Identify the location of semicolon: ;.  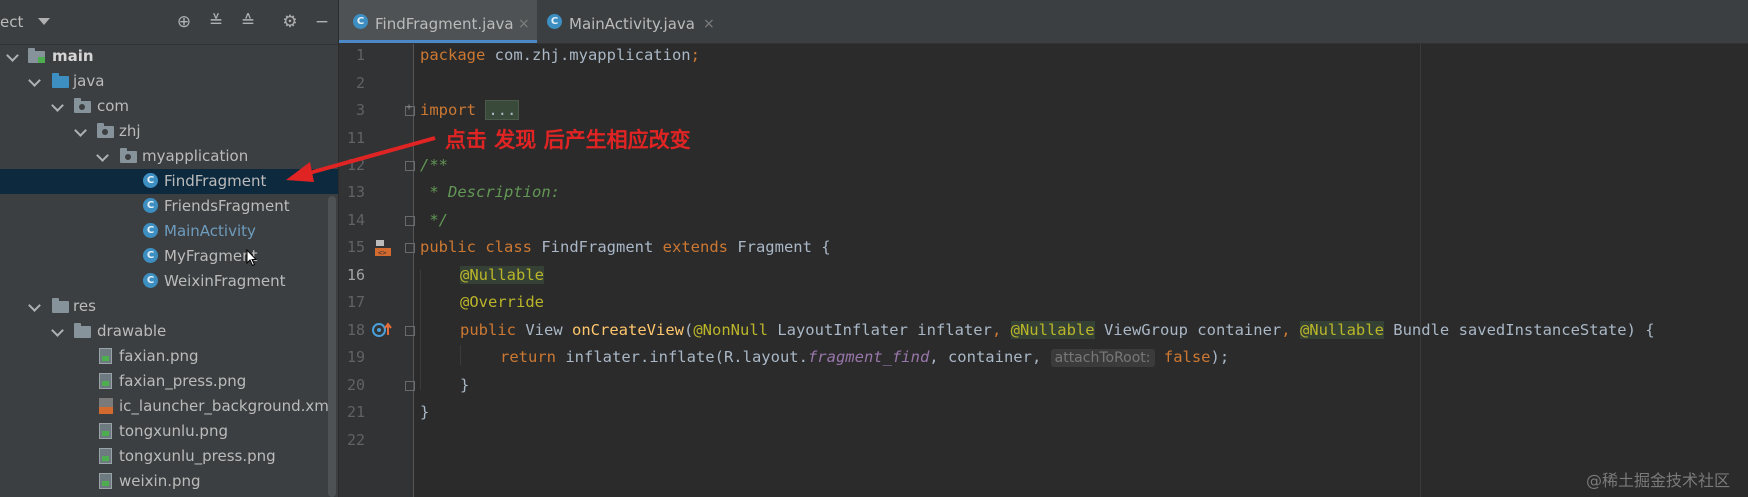
(695, 55).